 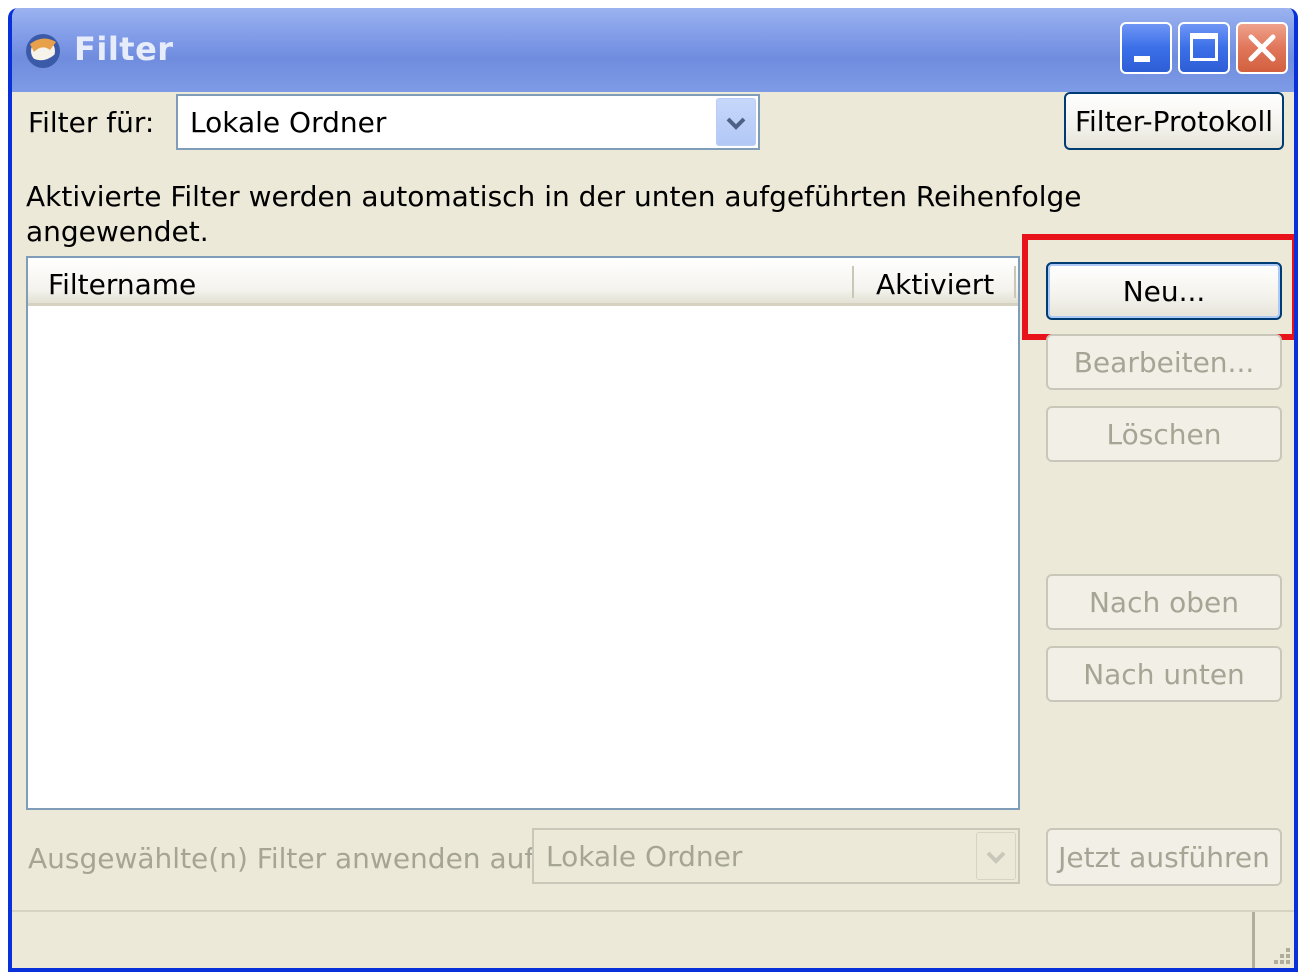 I want to click on filter-log-button: Filter-Protokoll, so click(x=1174, y=121).